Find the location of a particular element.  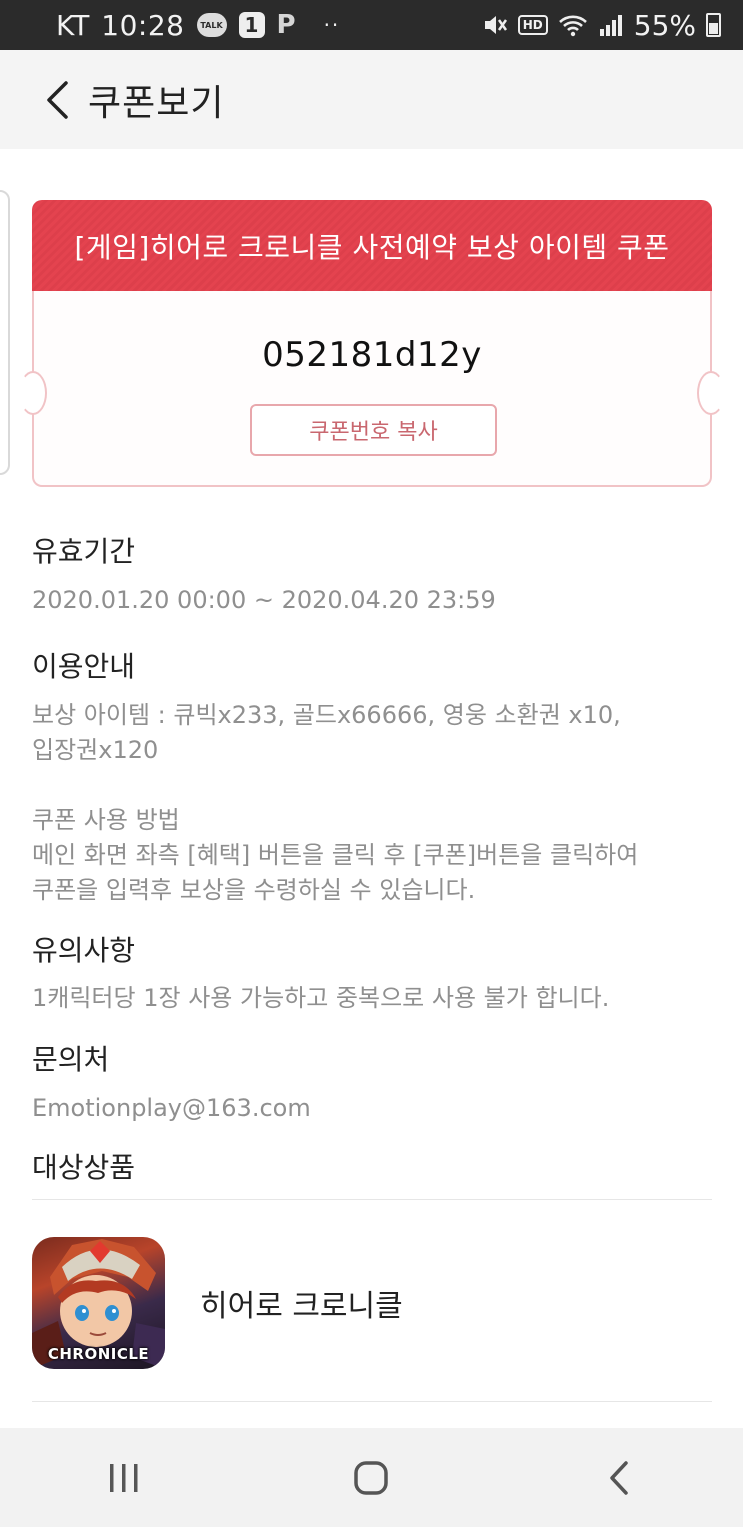

caution-heading: 유의사항 is located at coordinates (84, 950).